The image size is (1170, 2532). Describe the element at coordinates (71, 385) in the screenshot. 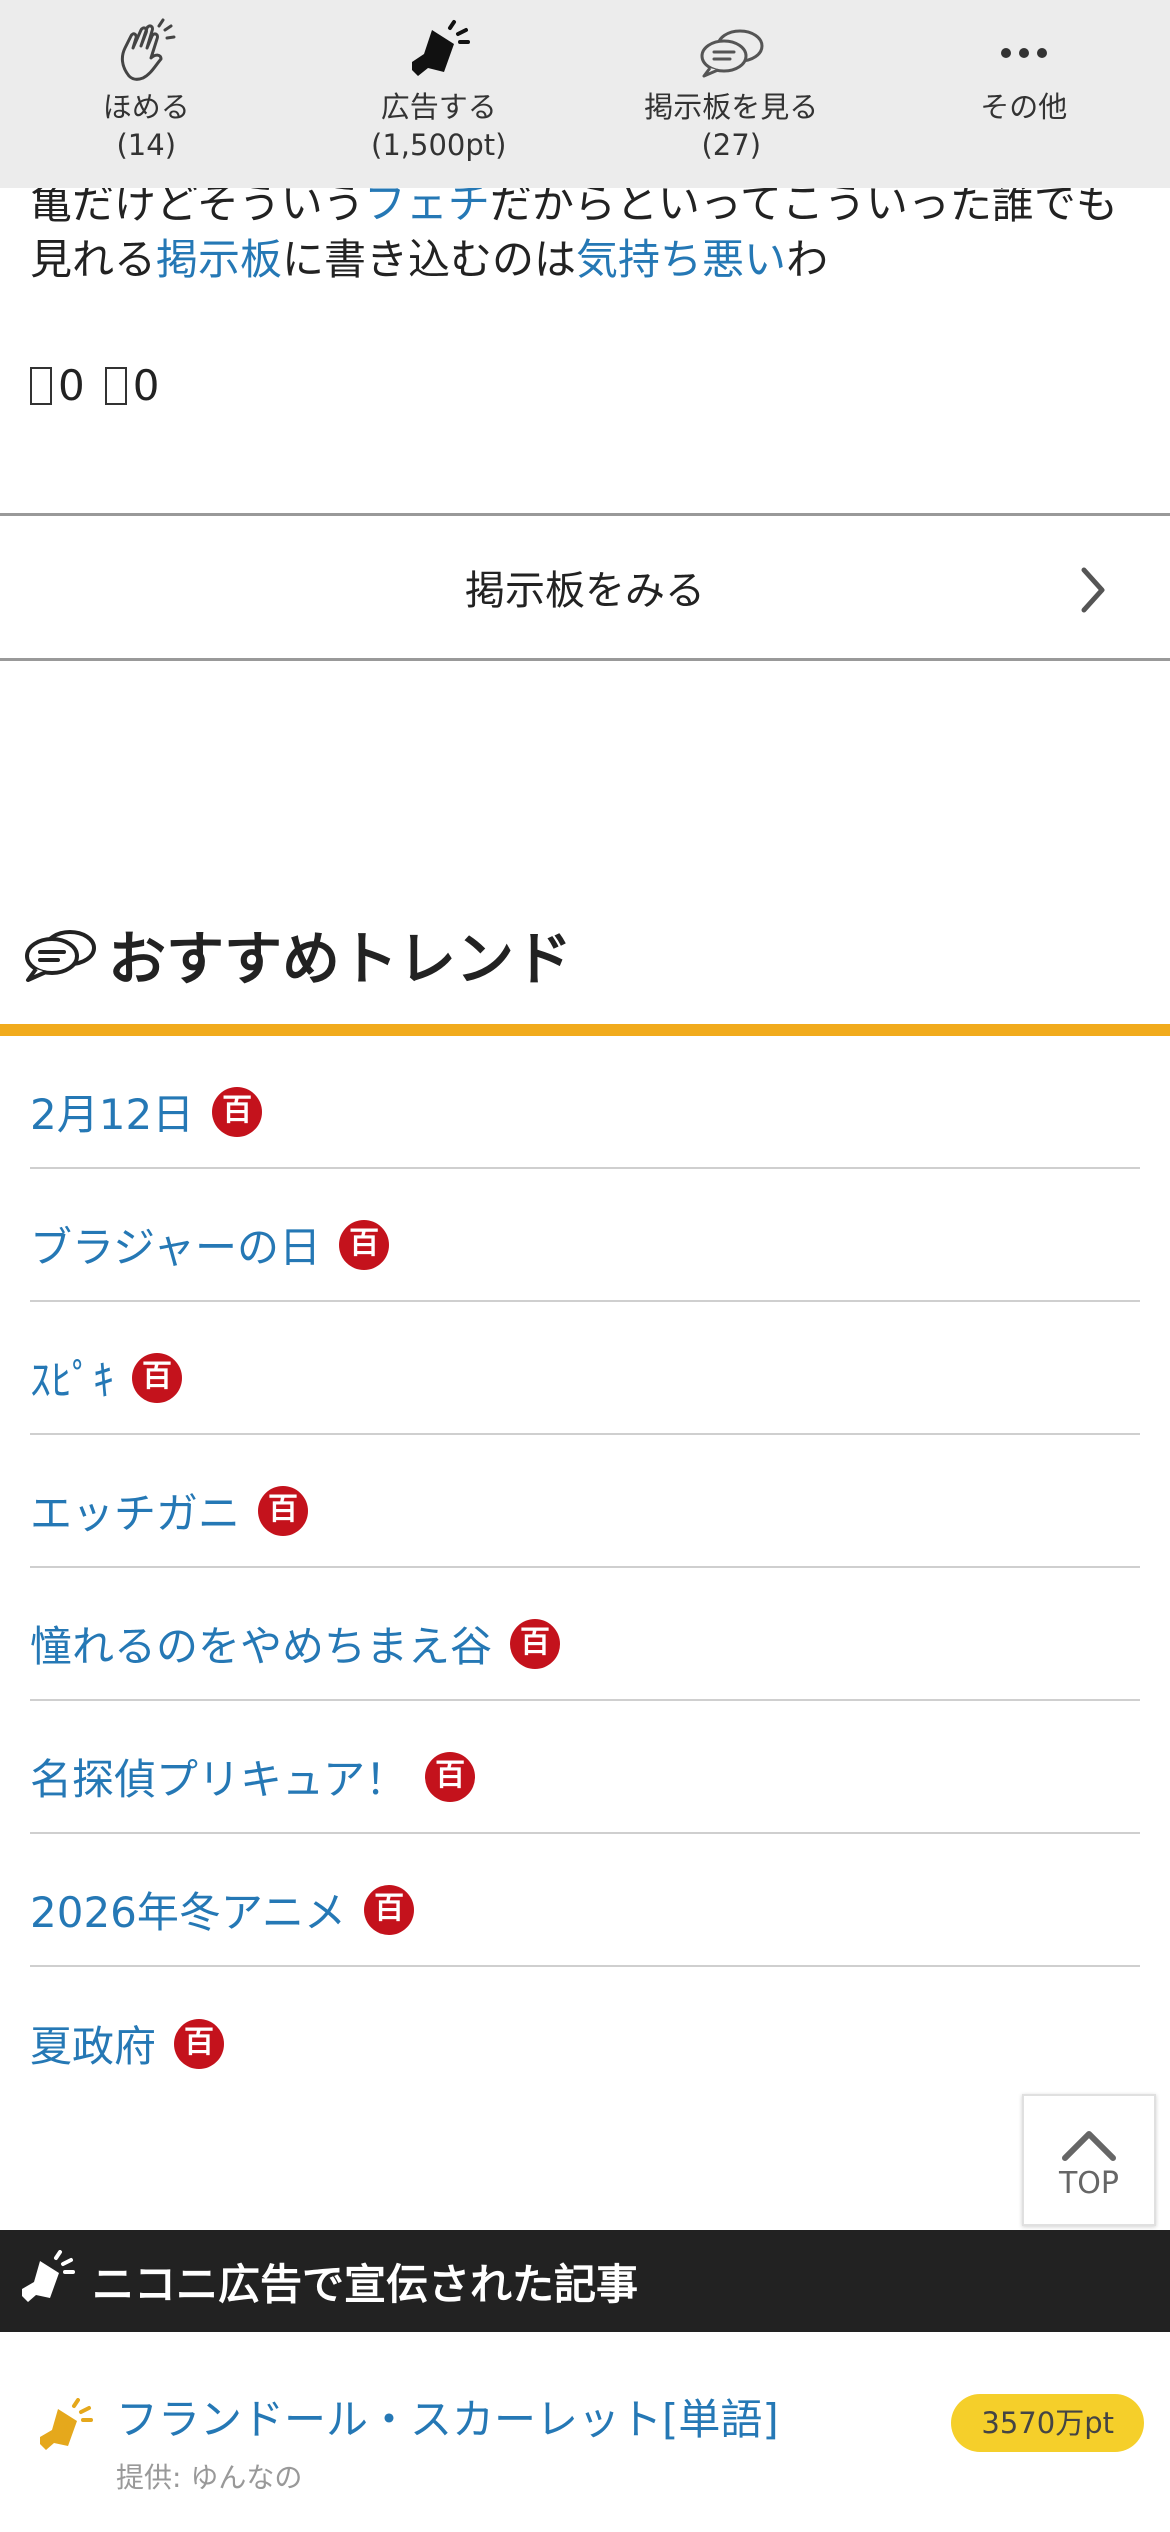

I see `upvote-count: 0` at that location.